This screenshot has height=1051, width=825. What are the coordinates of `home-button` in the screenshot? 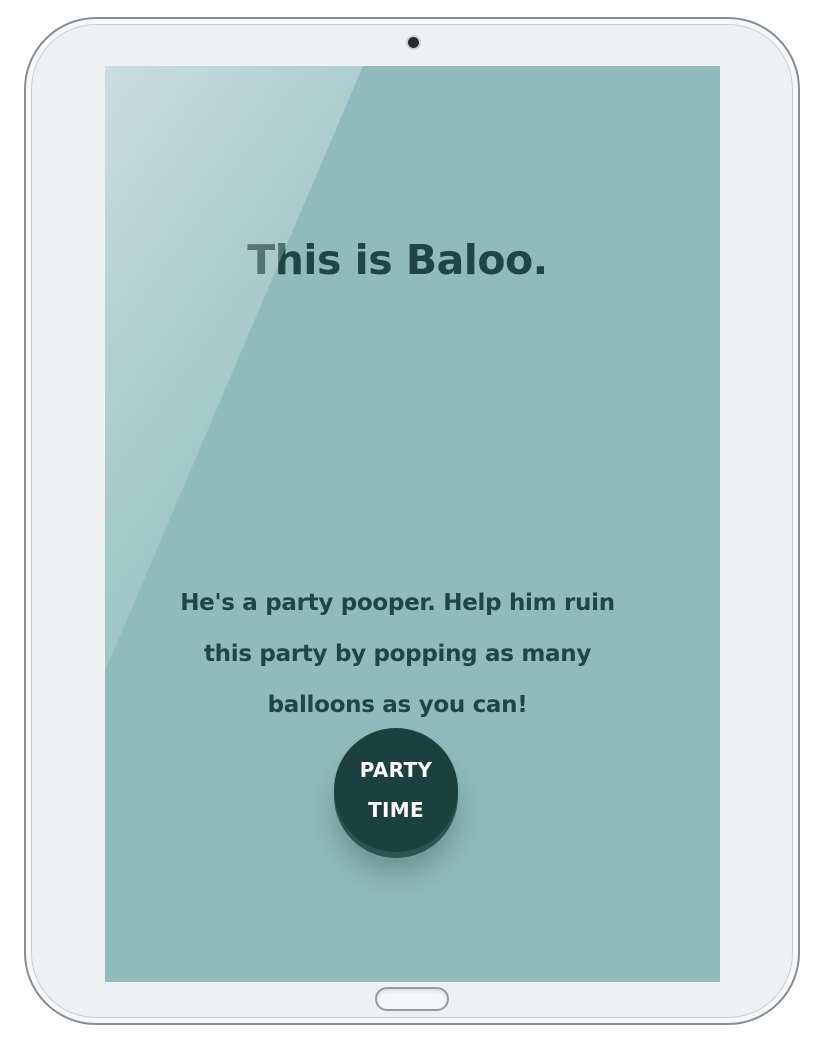 It's located at (412, 999).